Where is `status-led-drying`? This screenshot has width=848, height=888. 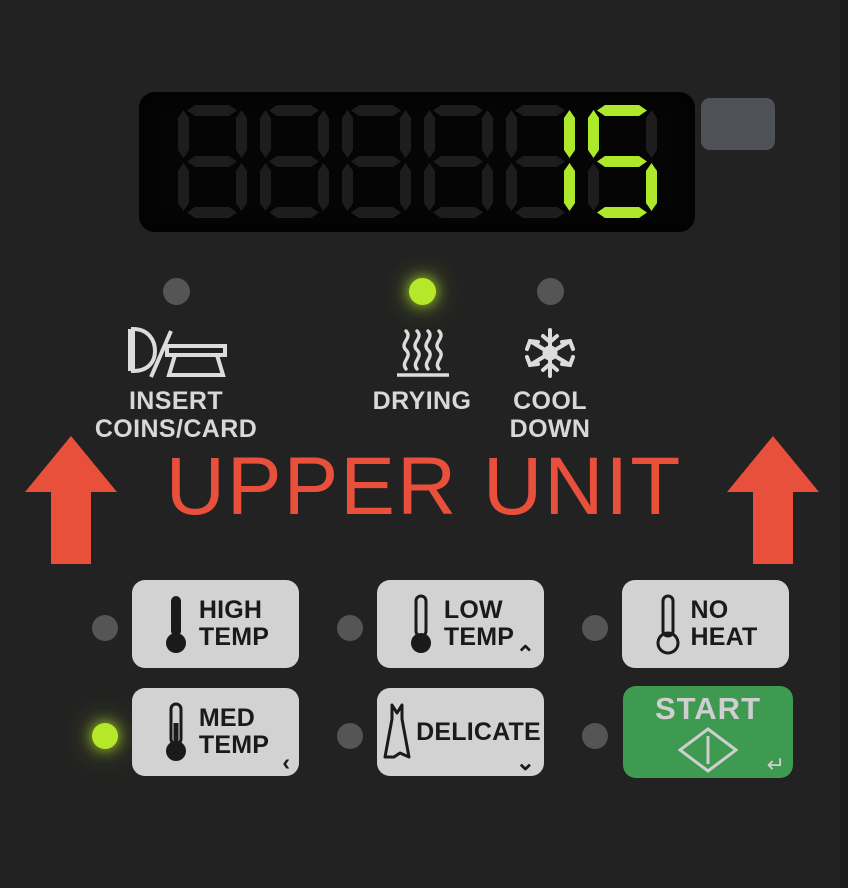 status-led-drying is located at coordinates (422, 291).